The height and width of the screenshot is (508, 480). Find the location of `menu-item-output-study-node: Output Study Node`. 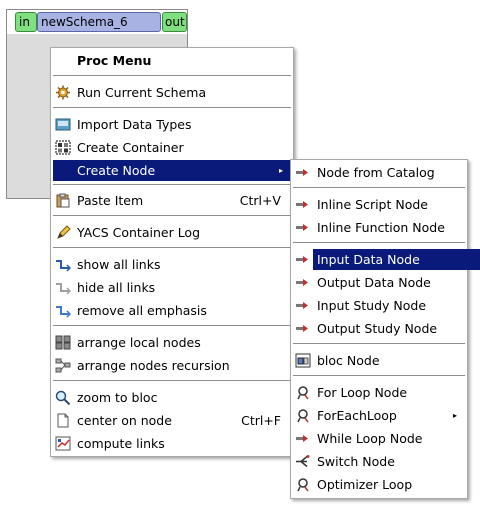

menu-item-output-study-node: Output Study Node is located at coordinates (379, 328).